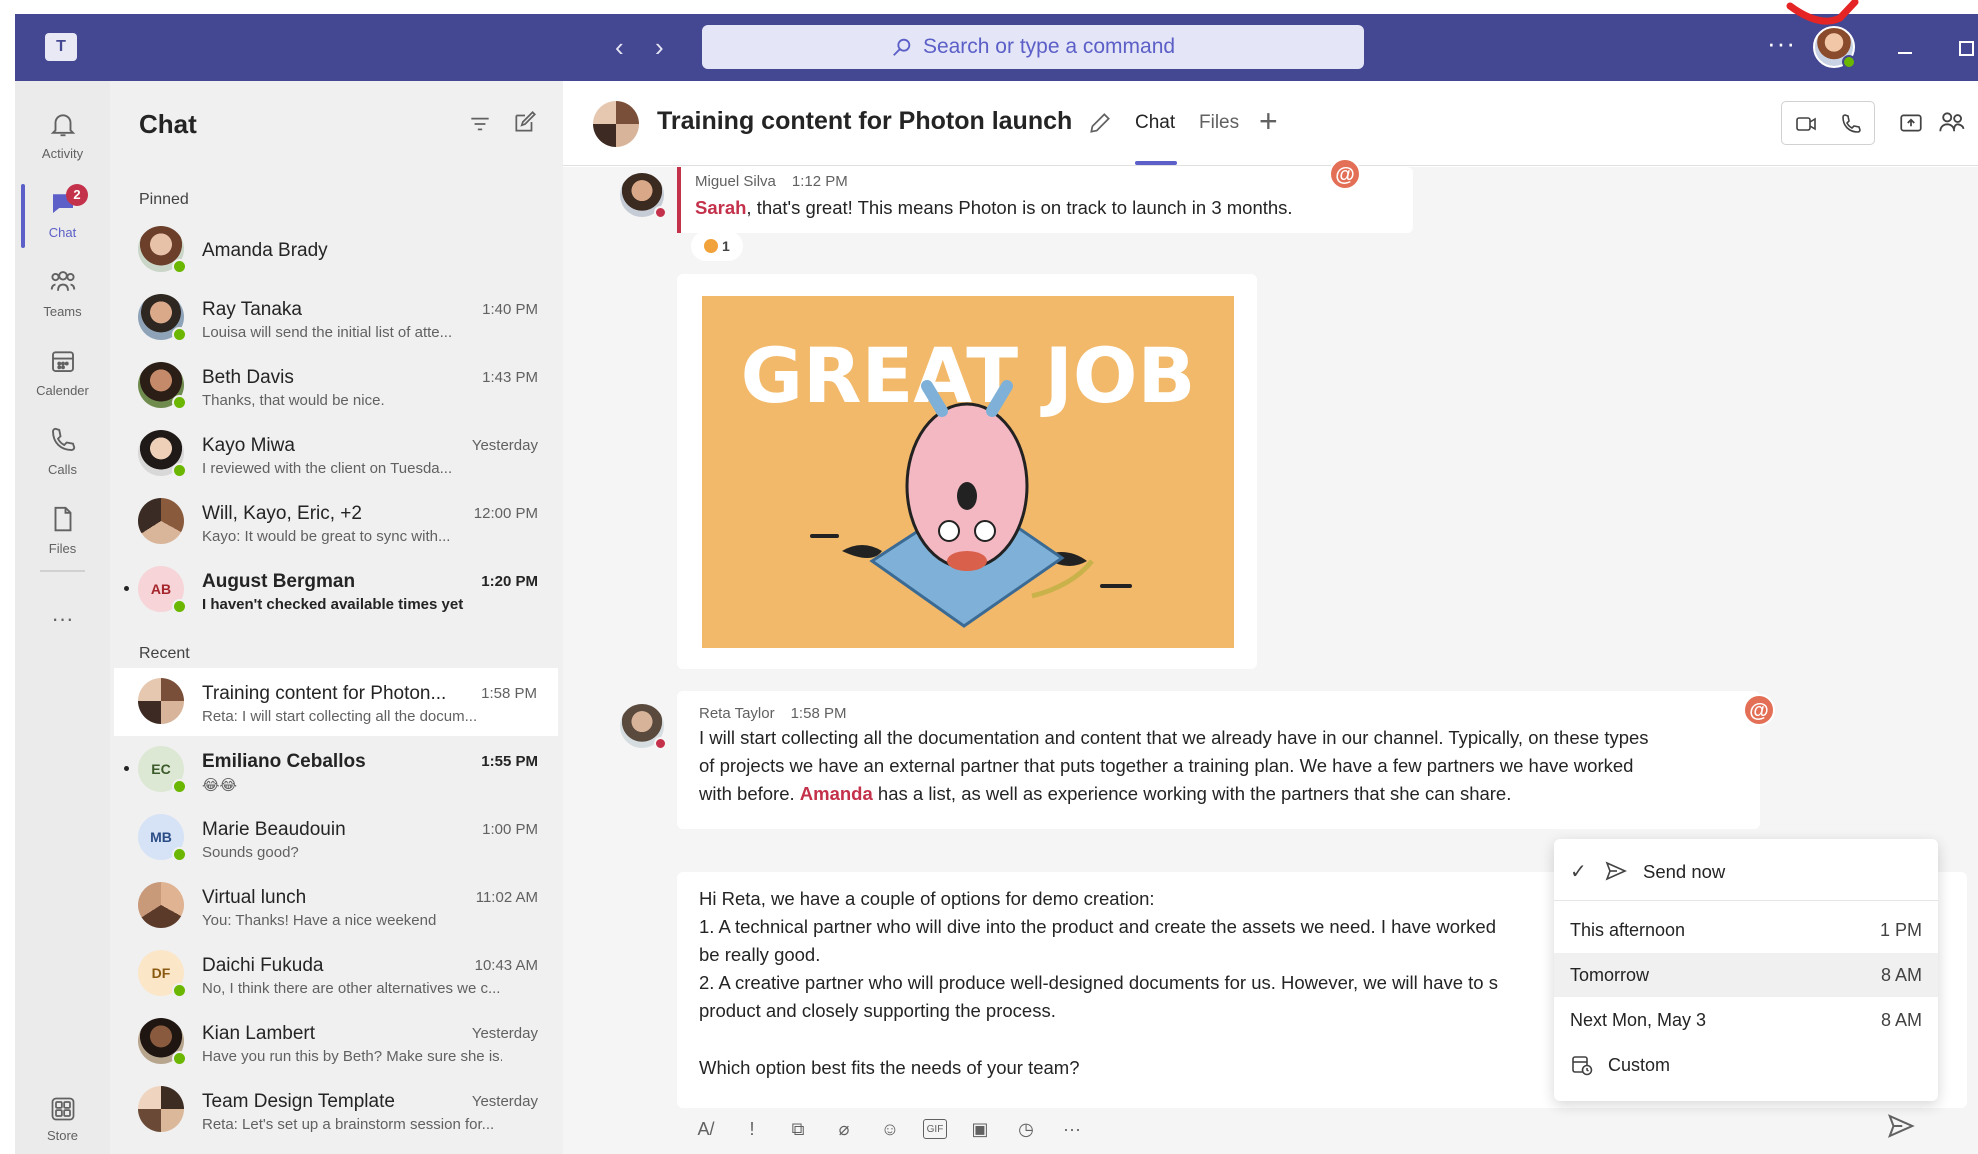 The width and height of the screenshot is (1978, 1154). Describe the element at coordinates (1155, 123) in the screenshot. I see `tab-chat: Chat` at that location.